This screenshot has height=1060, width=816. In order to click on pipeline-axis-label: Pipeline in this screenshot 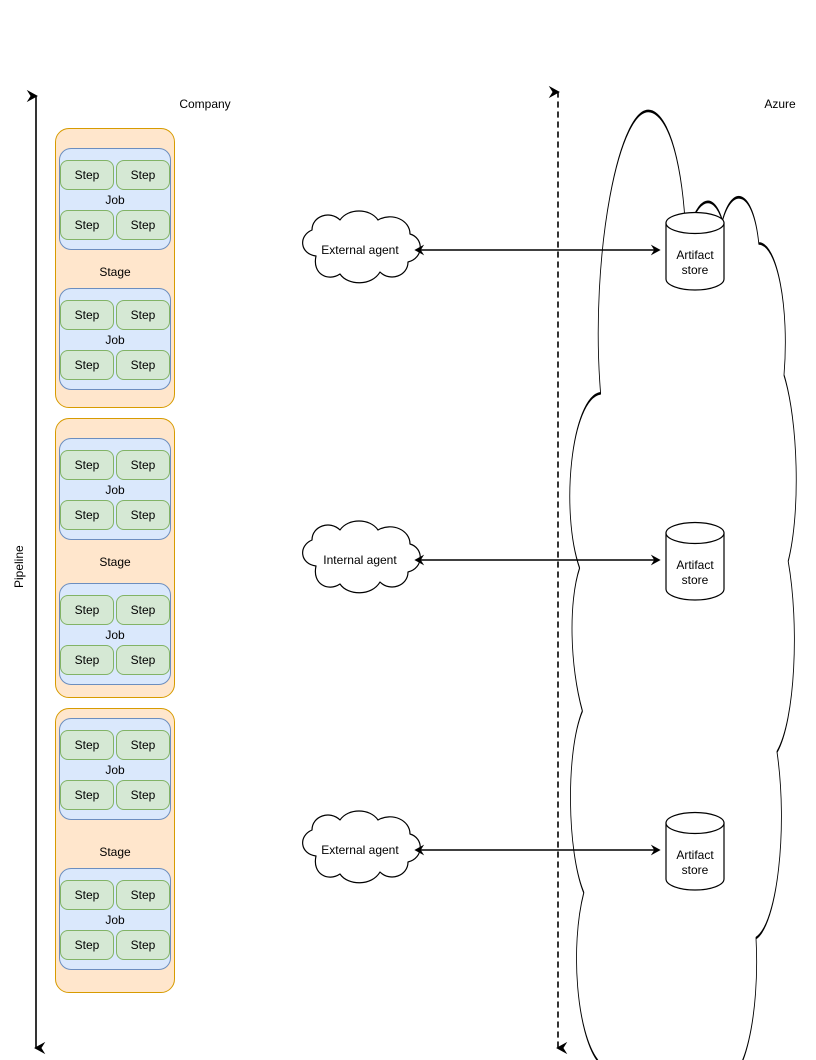, I will do `click(19, 566)`.